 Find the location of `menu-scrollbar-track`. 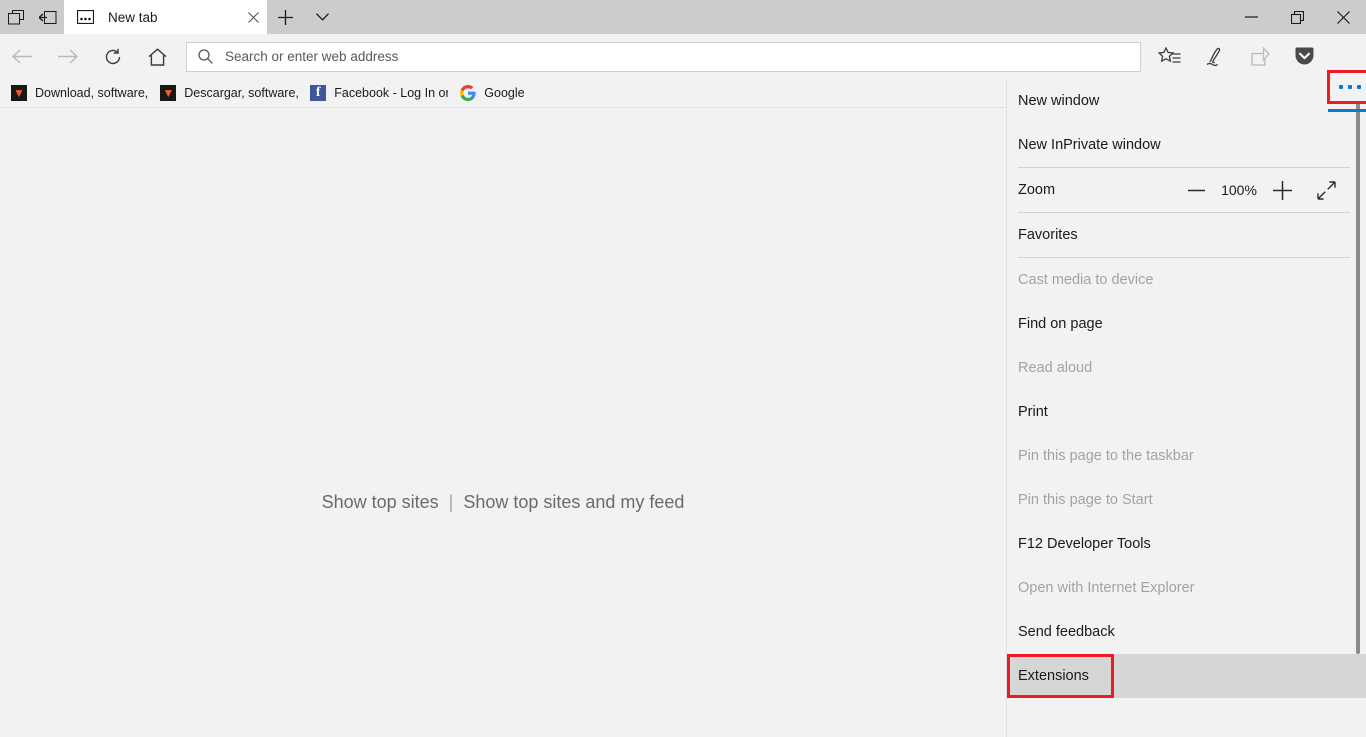

menu-scrollbar-track is located at coordinates (1358, 408).